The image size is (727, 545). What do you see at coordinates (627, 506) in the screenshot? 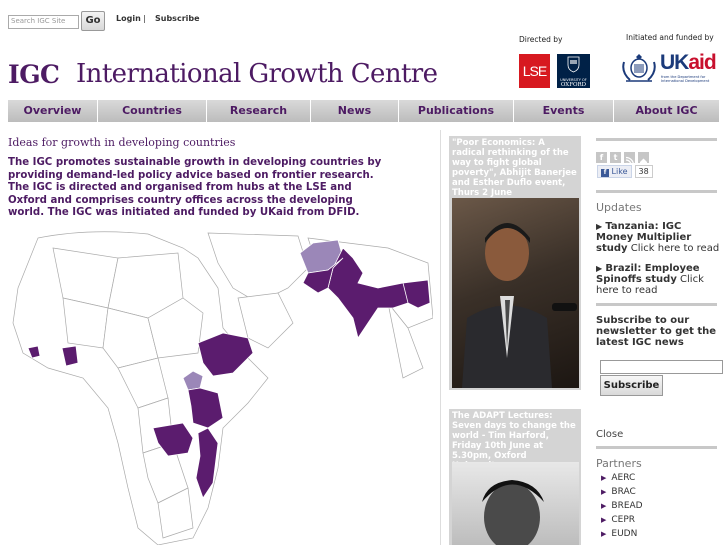
I see `partner-label: BREAD` at bounding box center [627, 506].